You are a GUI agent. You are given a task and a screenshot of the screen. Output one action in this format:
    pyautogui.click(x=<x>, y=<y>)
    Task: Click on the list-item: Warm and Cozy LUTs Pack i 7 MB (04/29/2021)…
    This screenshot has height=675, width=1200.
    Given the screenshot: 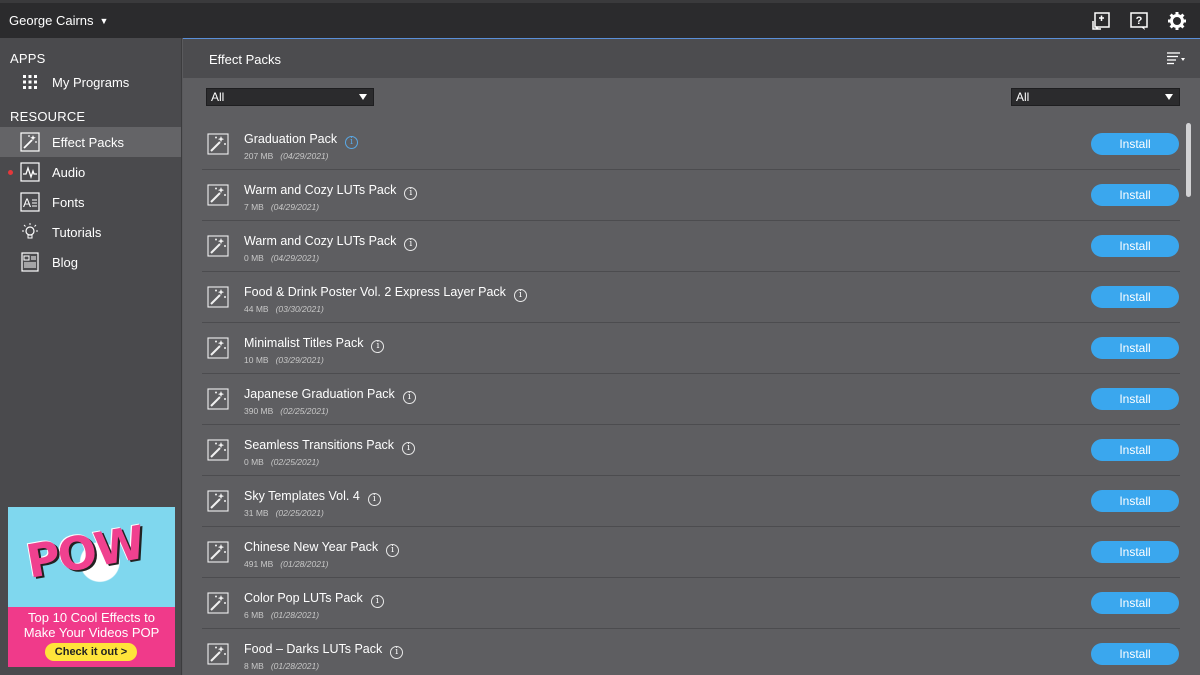 What is the action you would take?
    pyautogui.click(x=691, y=195)
    